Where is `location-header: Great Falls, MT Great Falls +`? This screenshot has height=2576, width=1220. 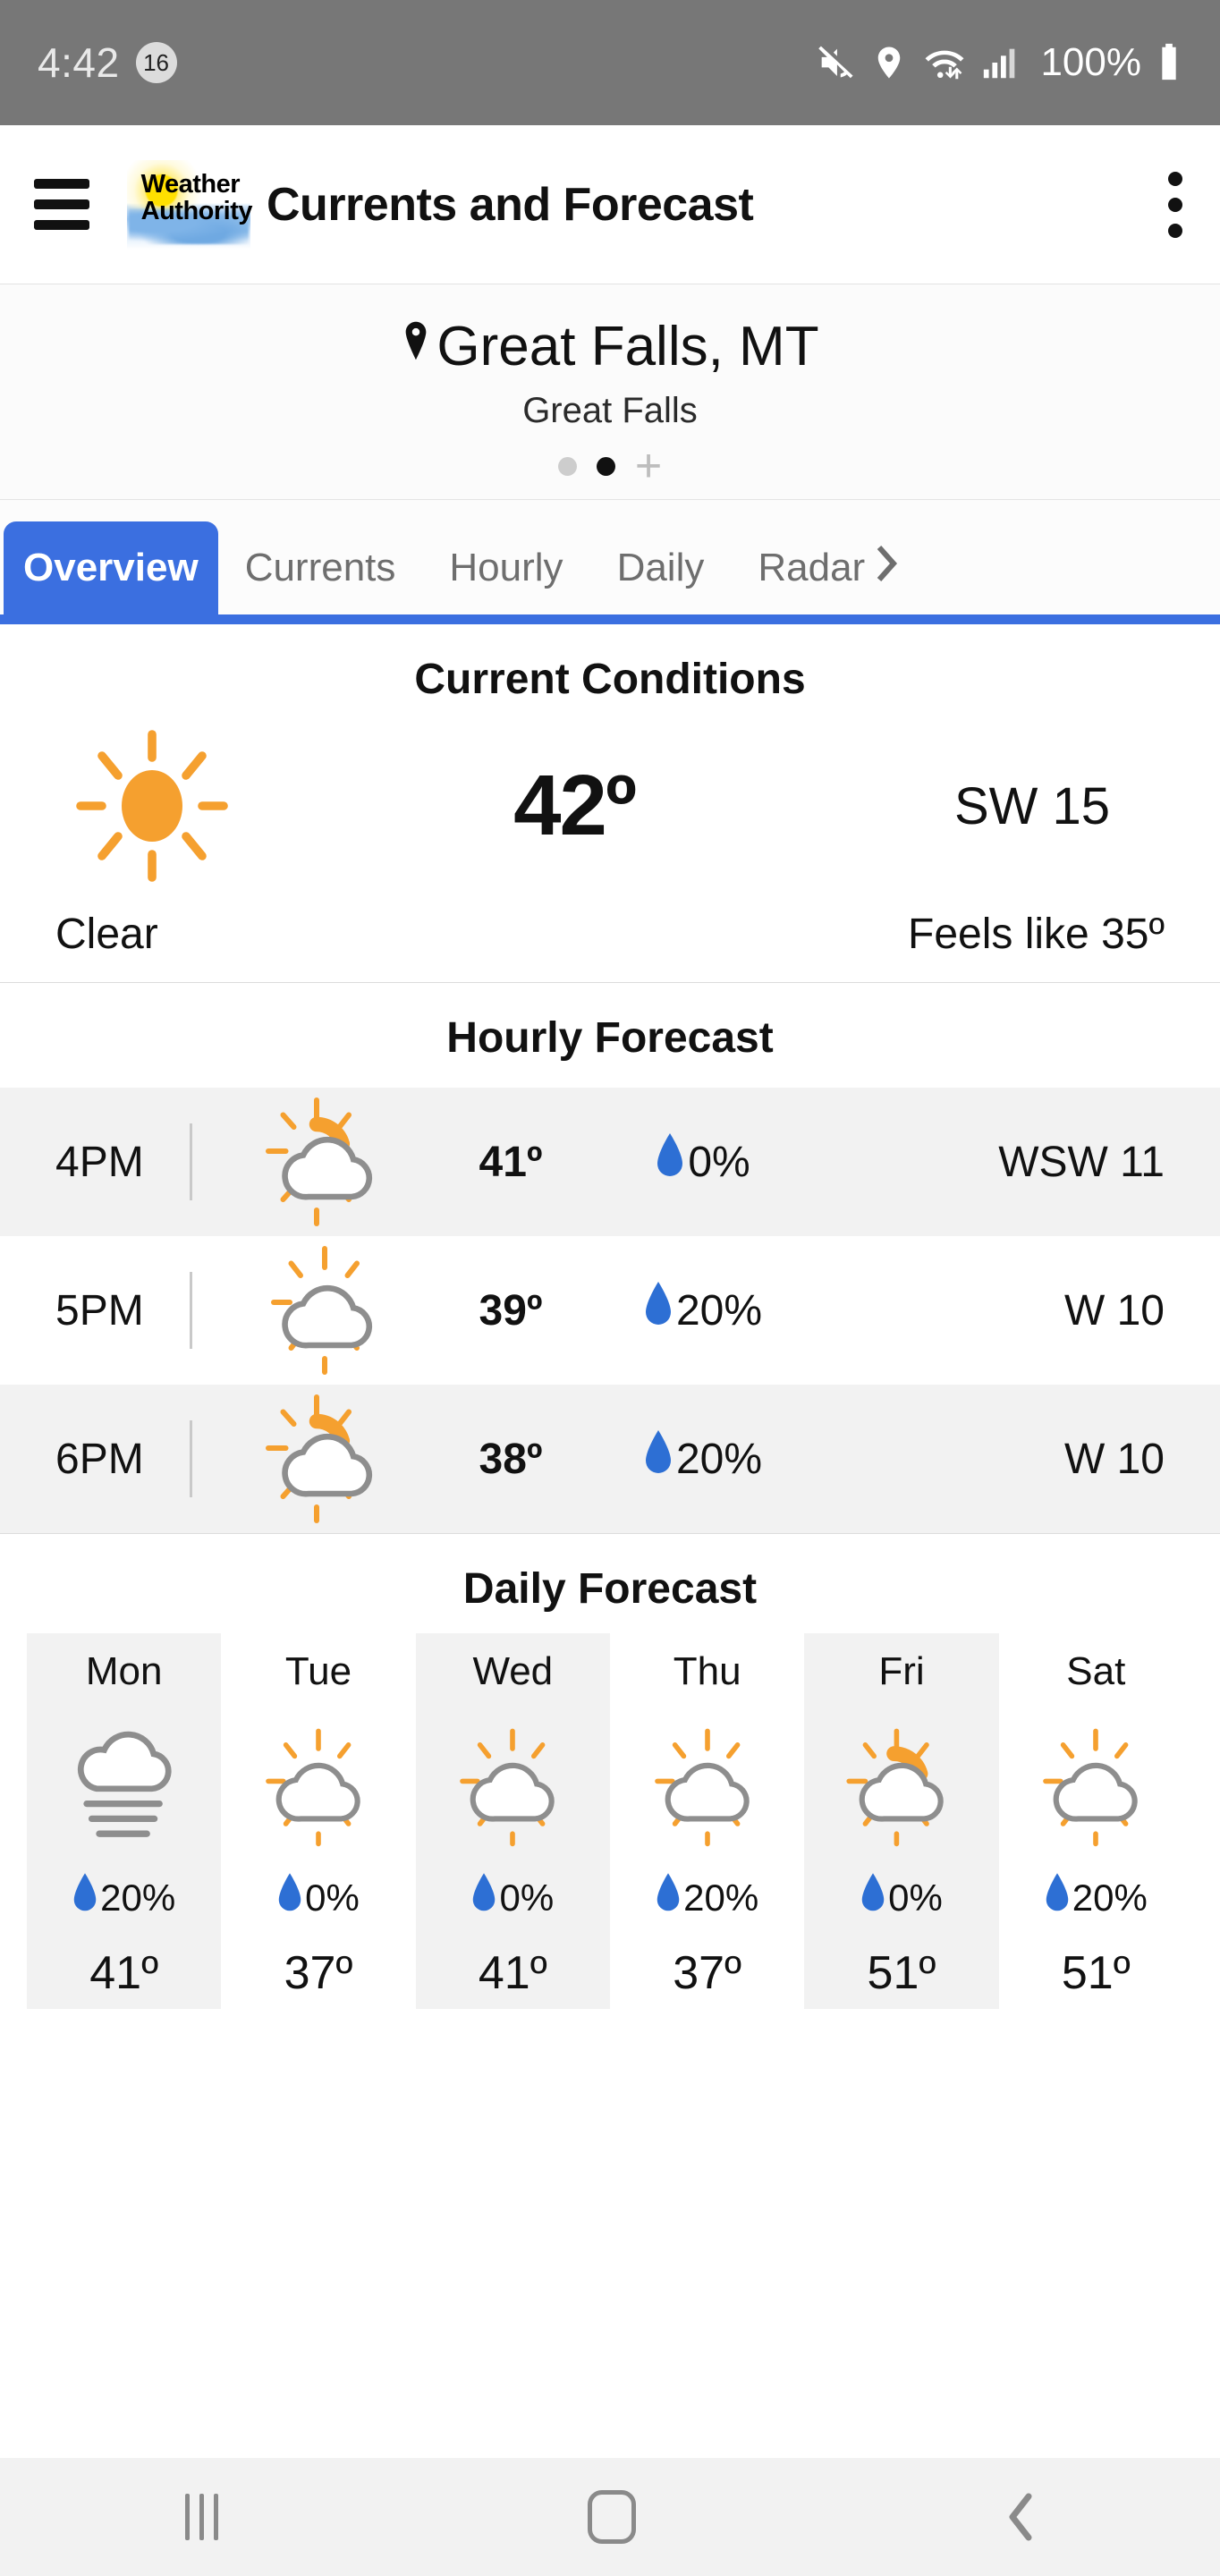 location-header: Great Falls, MT Great Falls + is located at coordinates (610, 392).